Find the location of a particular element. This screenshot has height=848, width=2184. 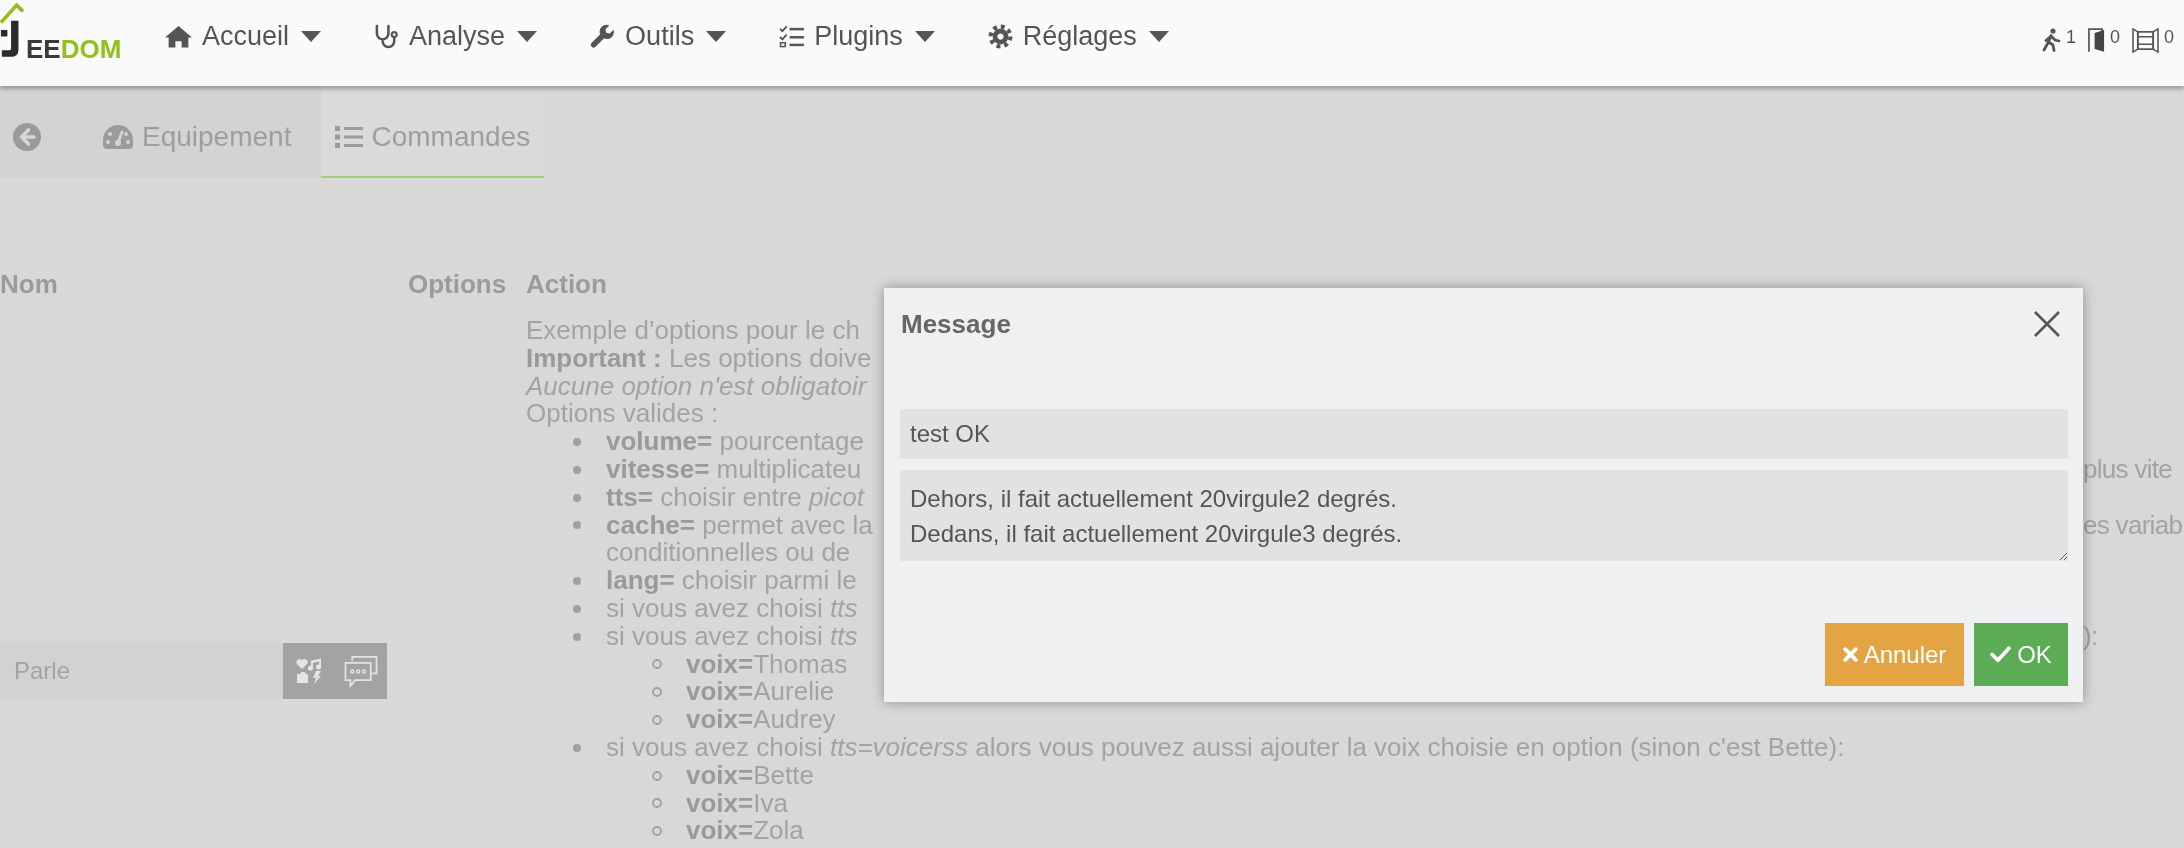

nav-menu: Accueil is located at coordinates (245, 36).